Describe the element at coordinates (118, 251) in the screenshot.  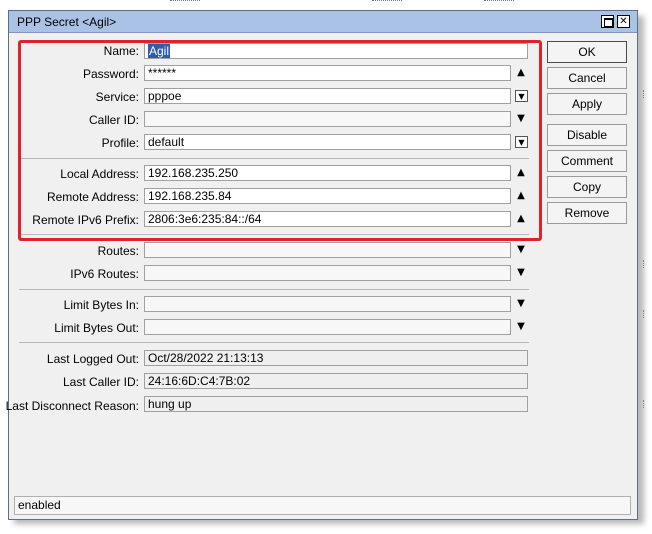
I see `routes-label: Routes:` at that location.